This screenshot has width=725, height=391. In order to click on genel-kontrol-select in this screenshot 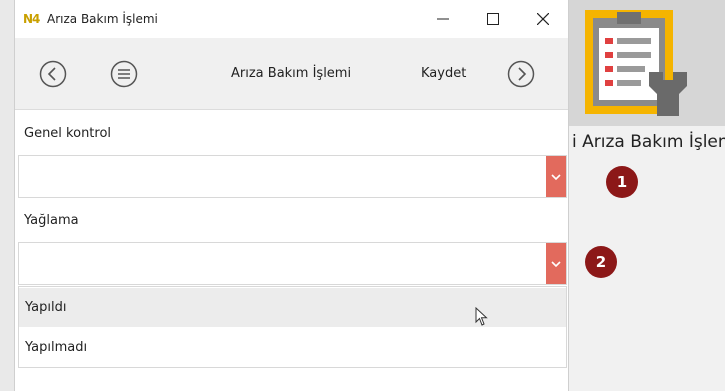, I will do `click(292, 176)`.